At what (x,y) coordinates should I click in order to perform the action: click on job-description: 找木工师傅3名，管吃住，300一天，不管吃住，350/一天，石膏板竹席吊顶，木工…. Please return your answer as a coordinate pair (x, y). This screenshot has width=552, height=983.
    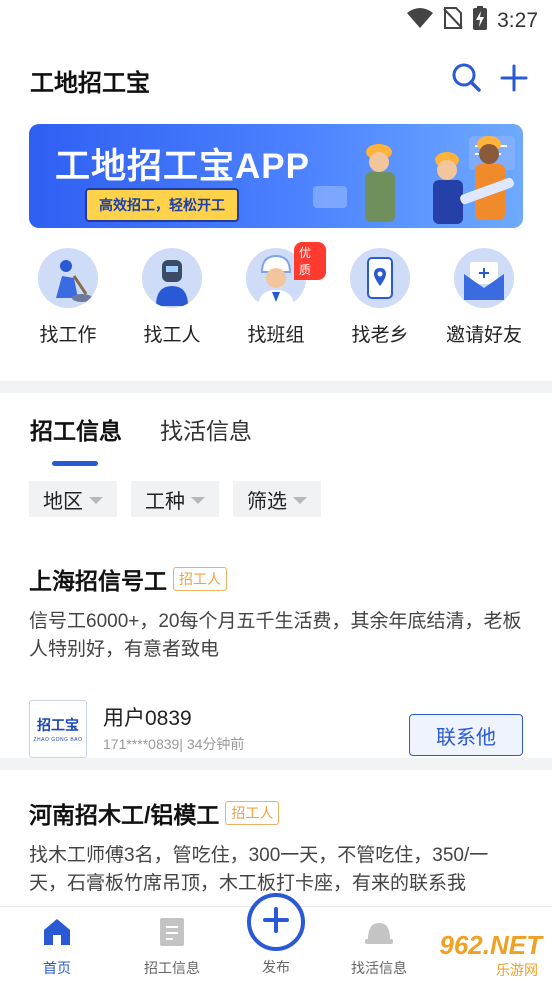
    Looking at the image, I should click on (259, 869).